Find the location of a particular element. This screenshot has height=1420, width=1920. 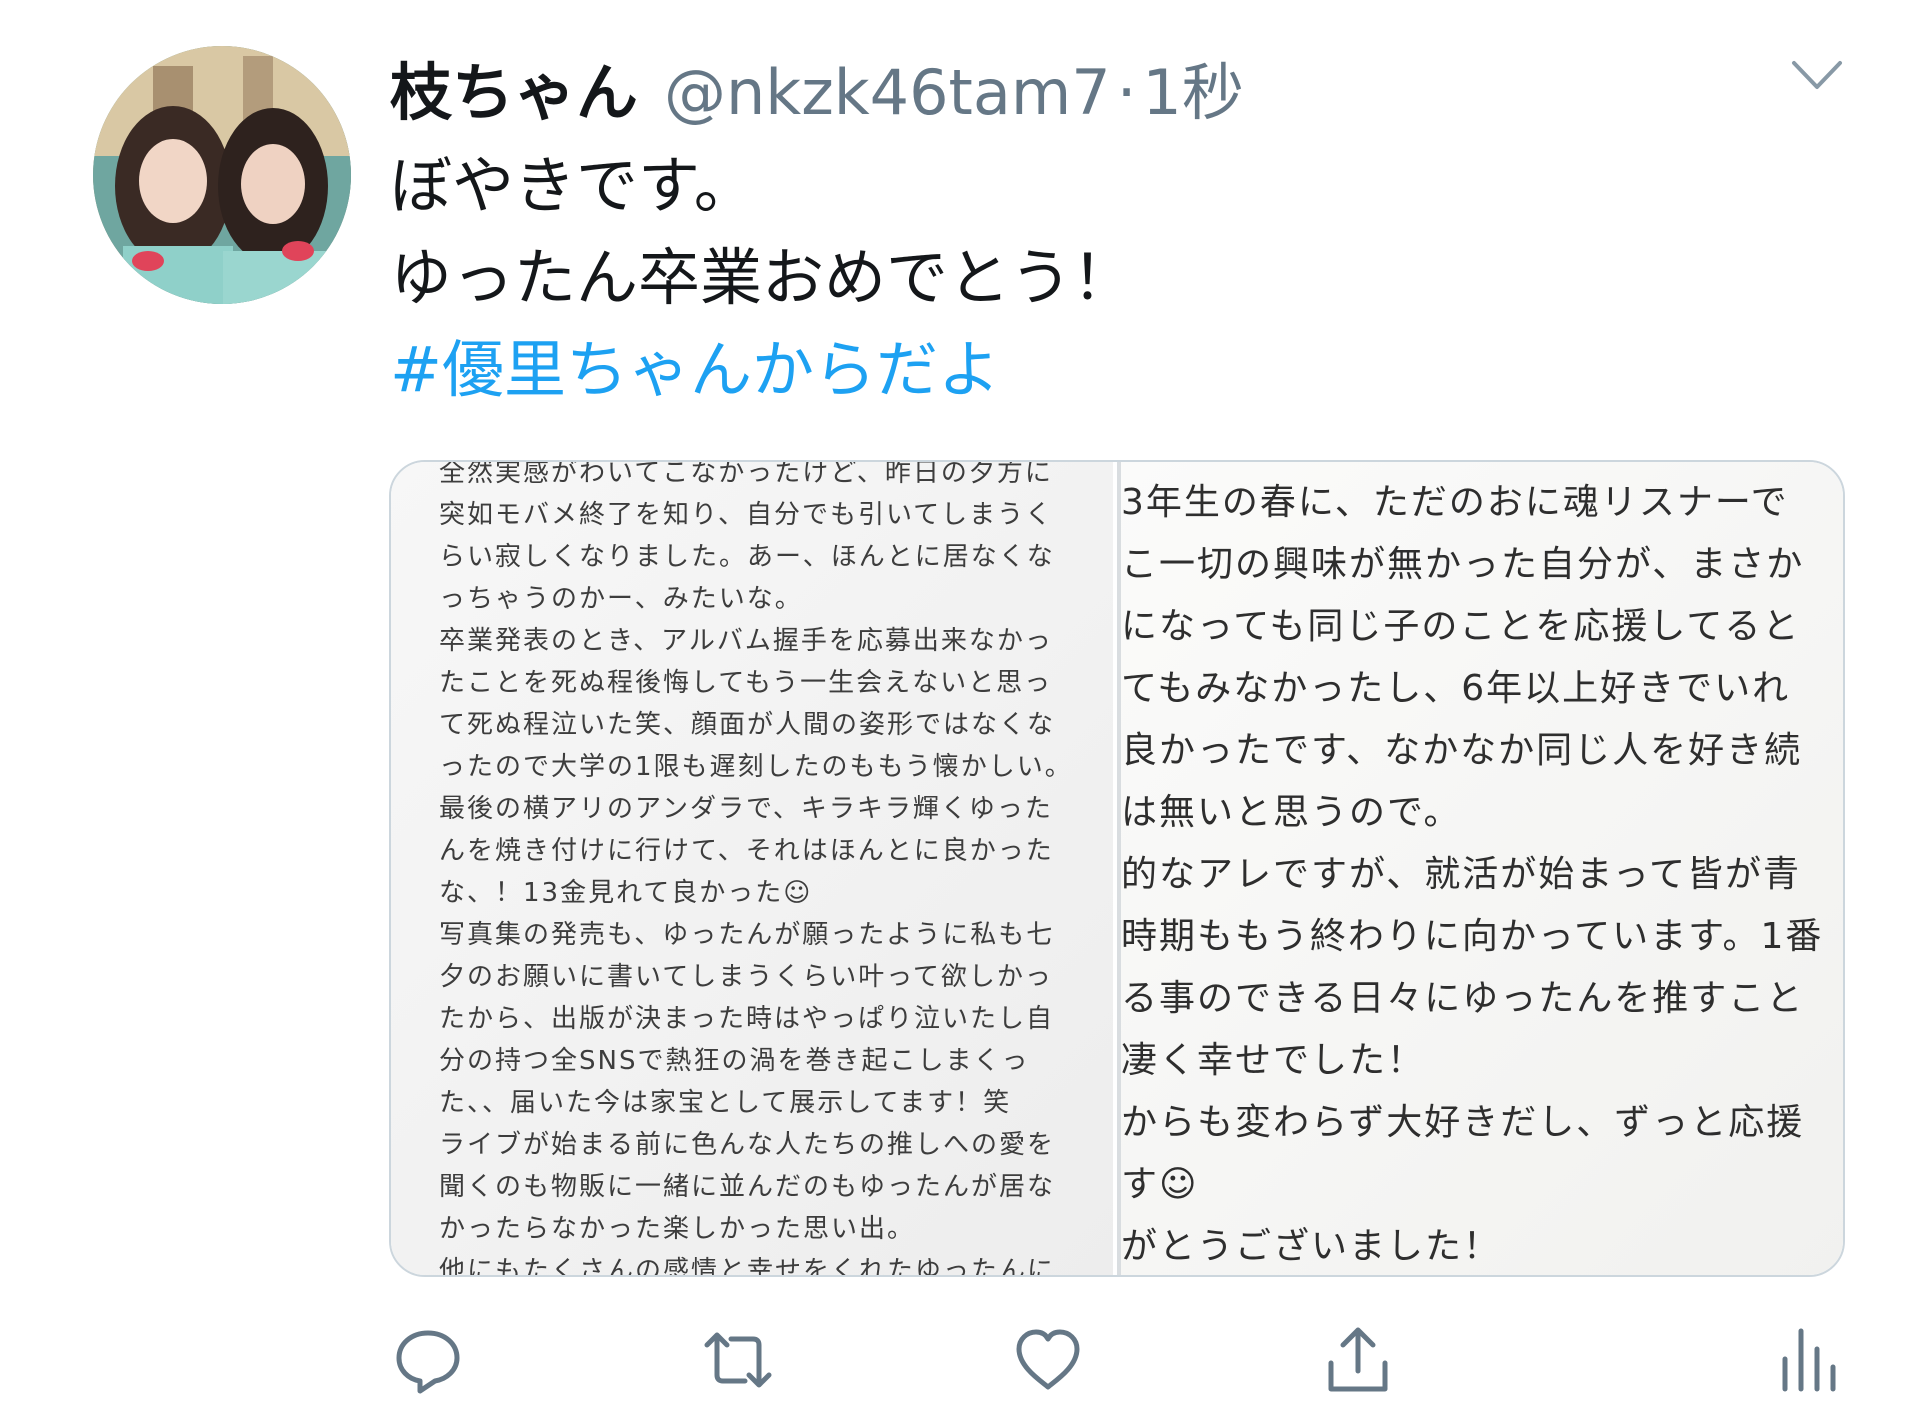

image-text-line: たから、出版が決まった時はやっぱり泣いたし自 is located at coordinates (746, 1019).